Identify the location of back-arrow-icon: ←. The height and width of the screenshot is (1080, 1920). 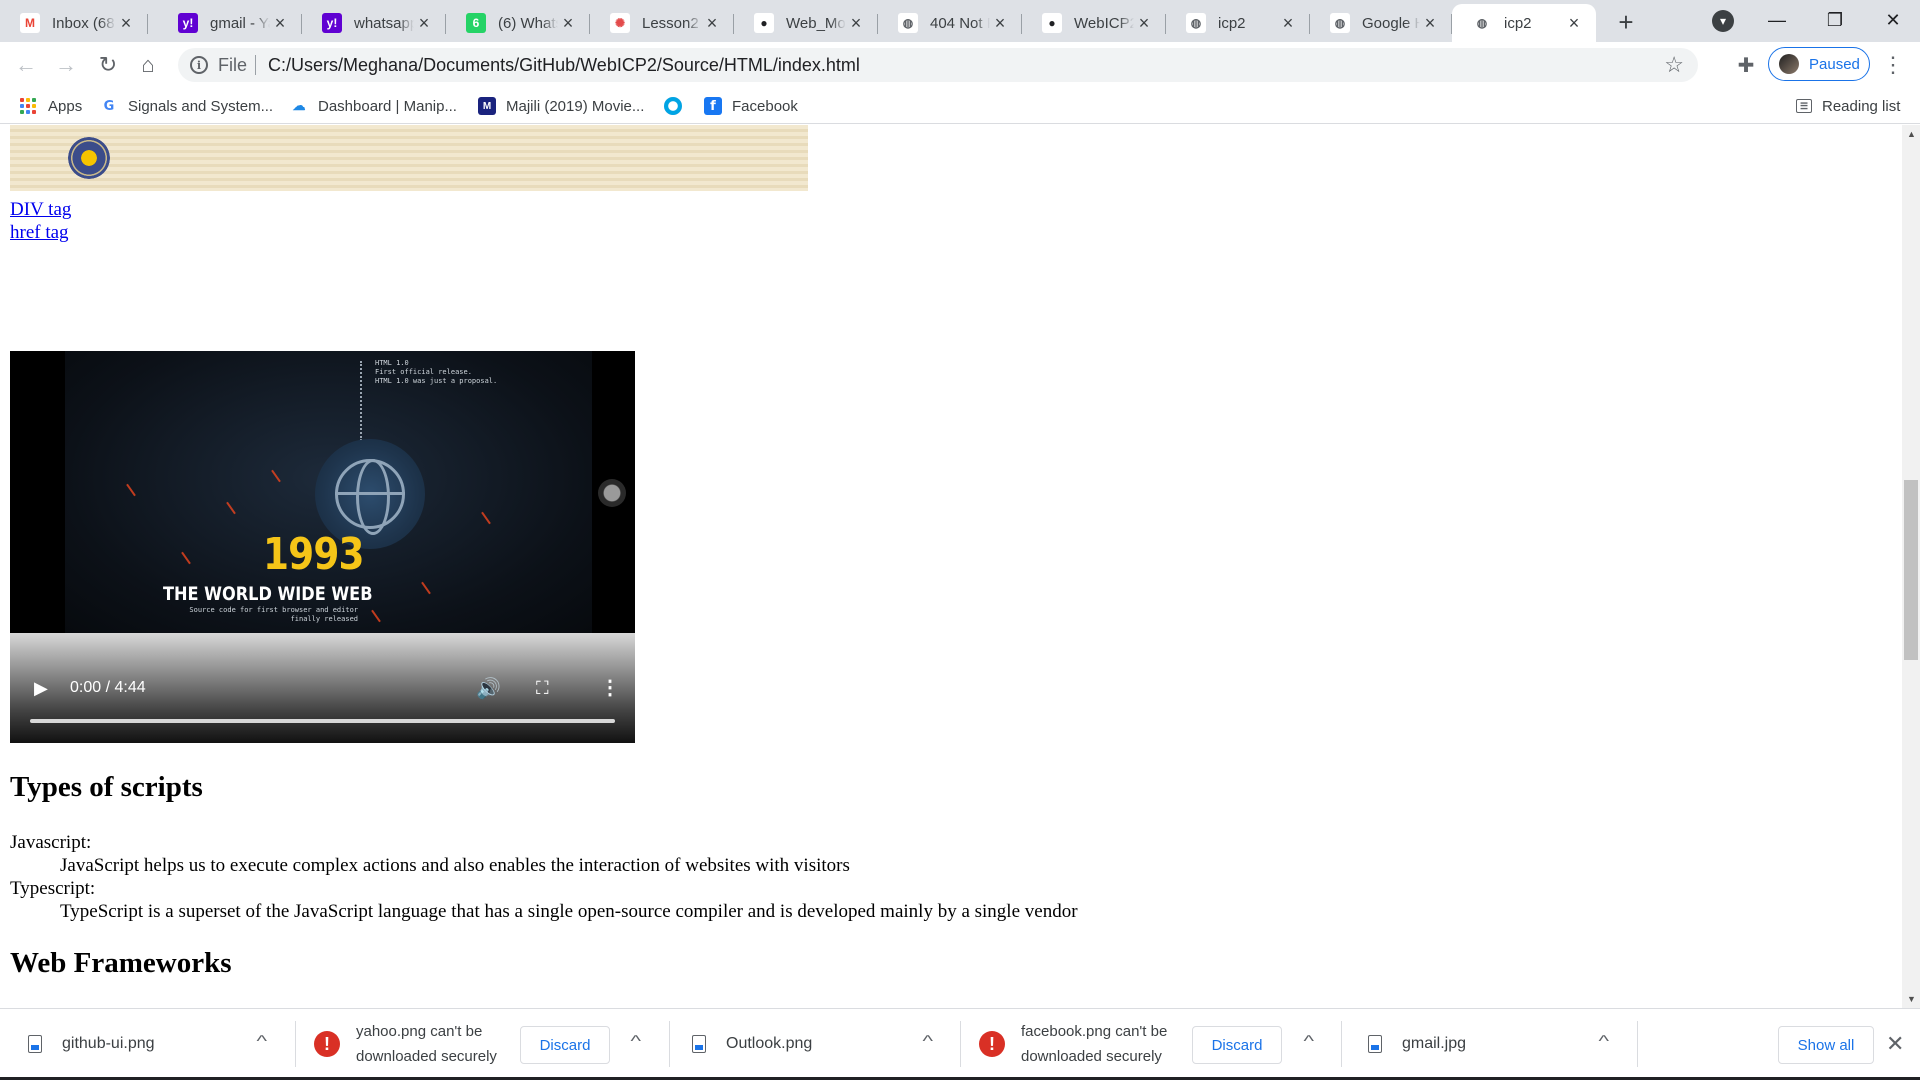
(26, 65).